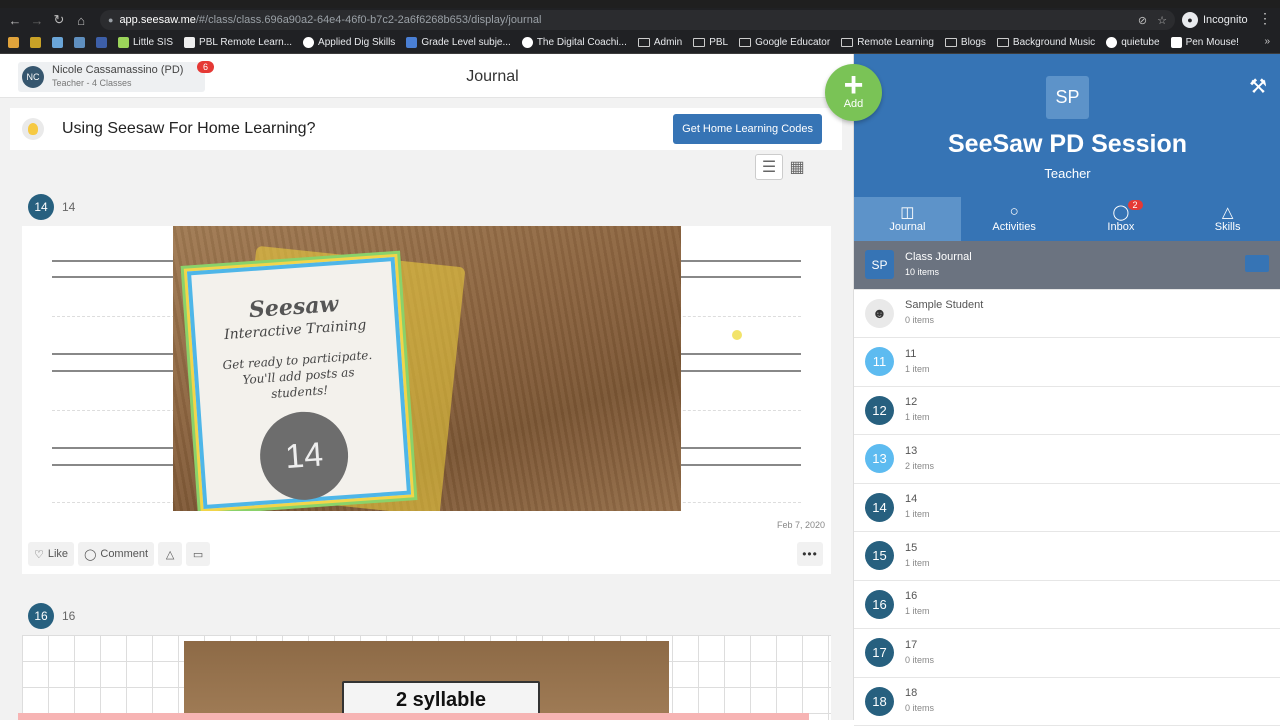 Image resolution: width=1280 pixels, height=726 pixels. Describe the element at coordinates (1265, 18) in the screenshot. I see `browser-menu-icon: ⋮` at that location.